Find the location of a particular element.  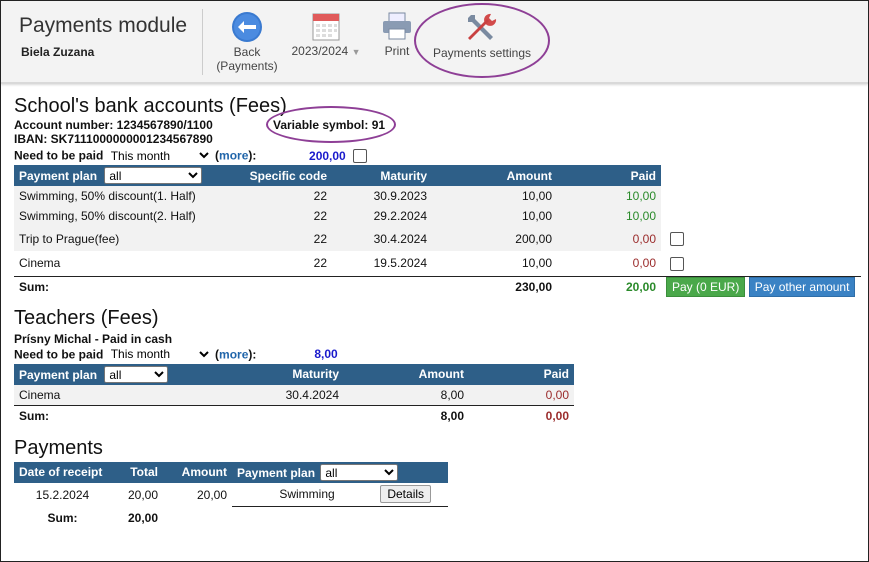

column-header: Date of receipt is located at coordinates (62, 472).